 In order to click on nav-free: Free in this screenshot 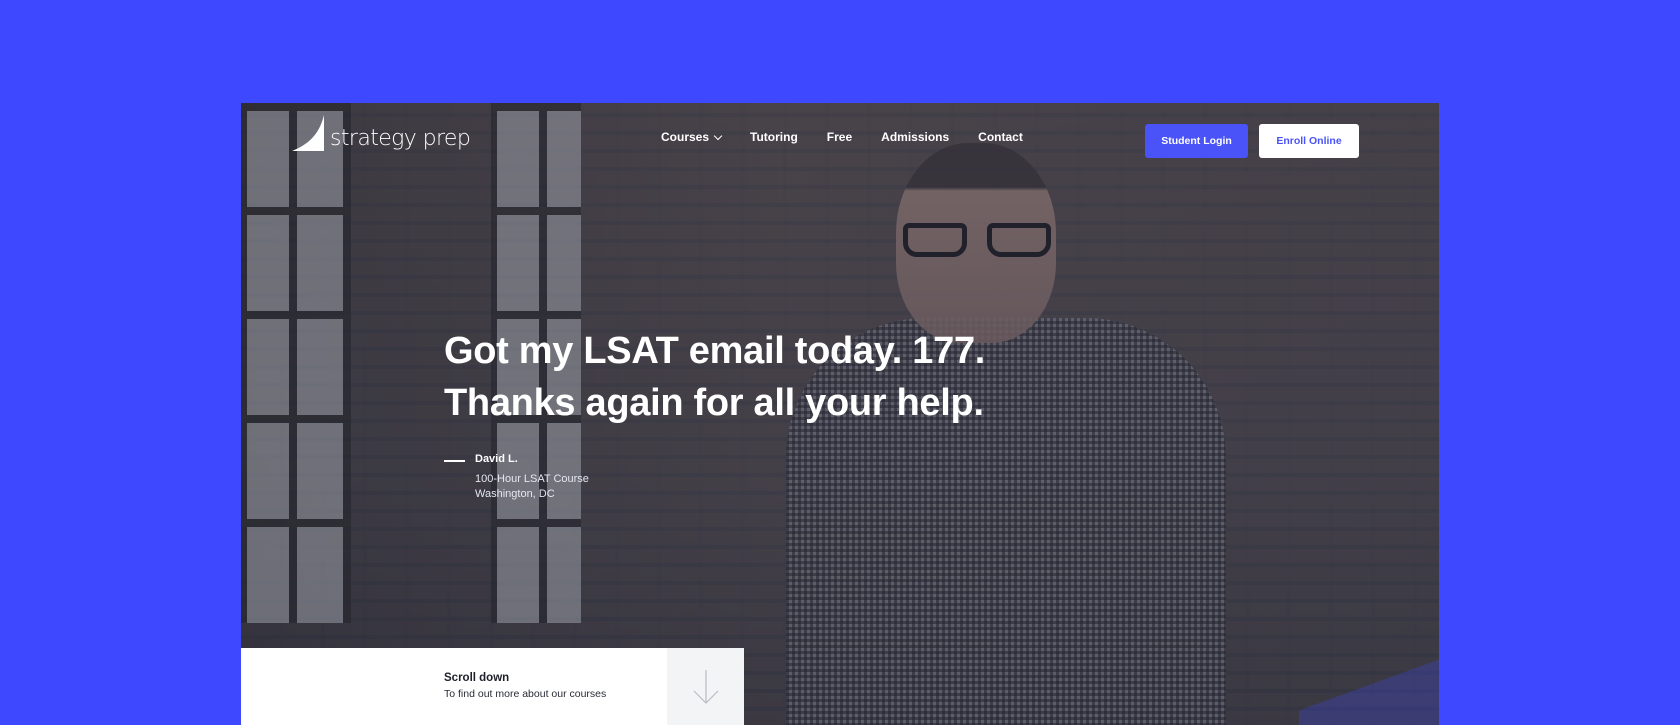, I will do `click(839, 137)`.